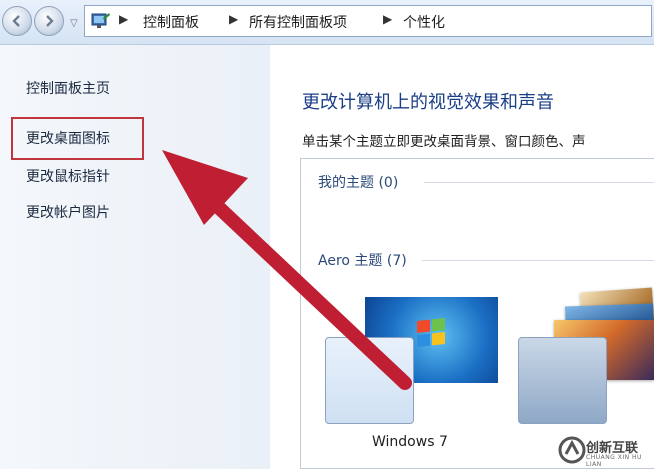 The width and height of the screenshot is (654, 469). What do you see at coordinates (614, 461) in the screenshot?
I see `watermark-subtitle: CHUANG XIN HU LIAN` at bounding box center [614, 461].